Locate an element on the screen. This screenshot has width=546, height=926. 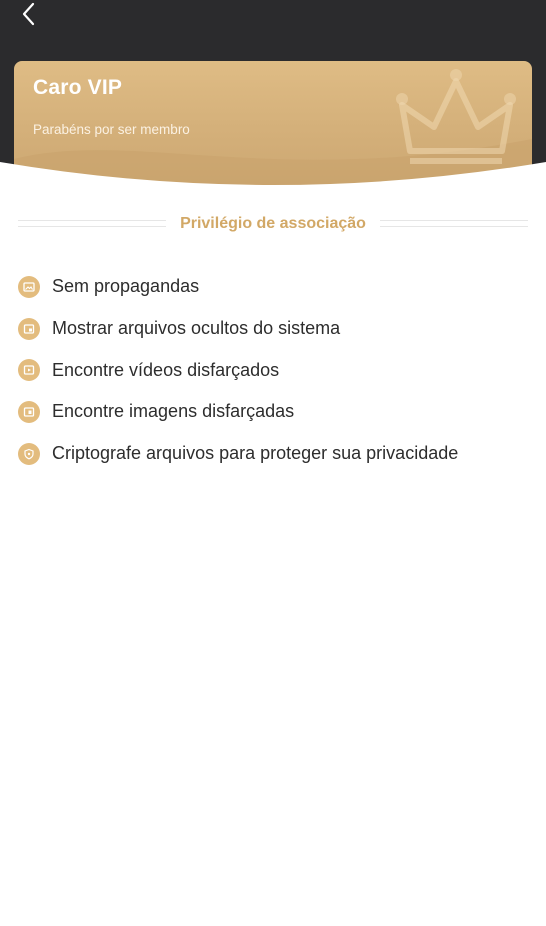
picture-icon is located at coordinates (29, 411).